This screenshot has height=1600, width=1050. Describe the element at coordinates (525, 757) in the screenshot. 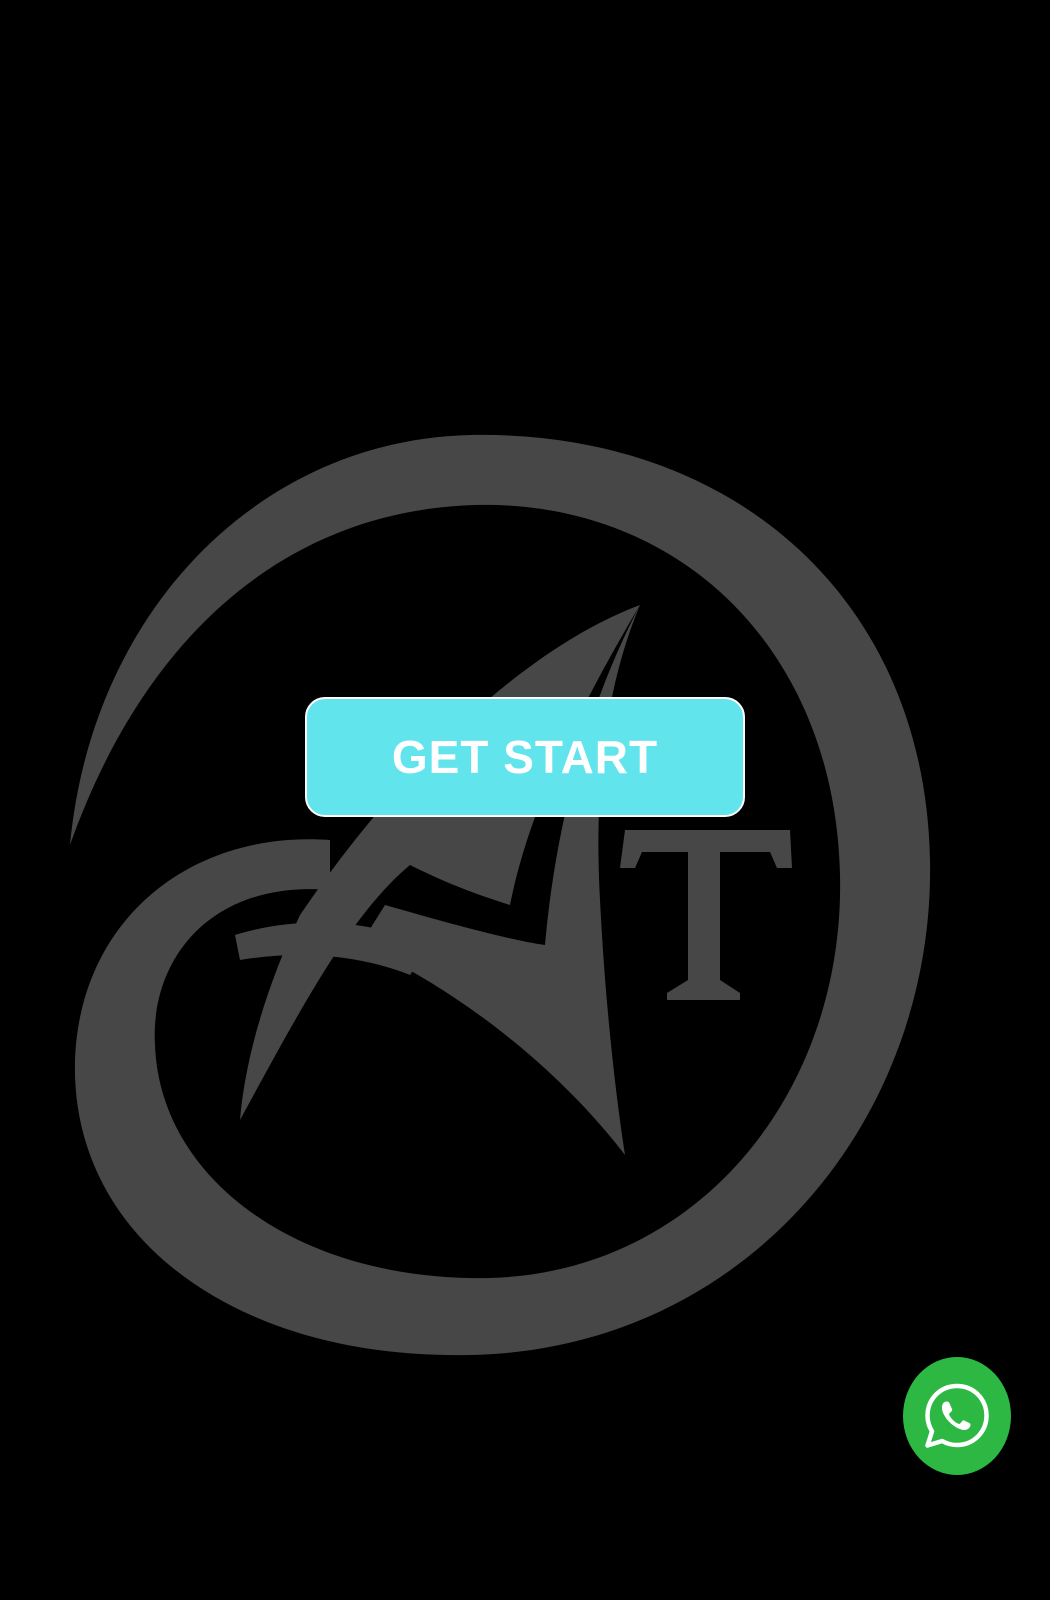

I see `get-start-button: GET START` at that location.